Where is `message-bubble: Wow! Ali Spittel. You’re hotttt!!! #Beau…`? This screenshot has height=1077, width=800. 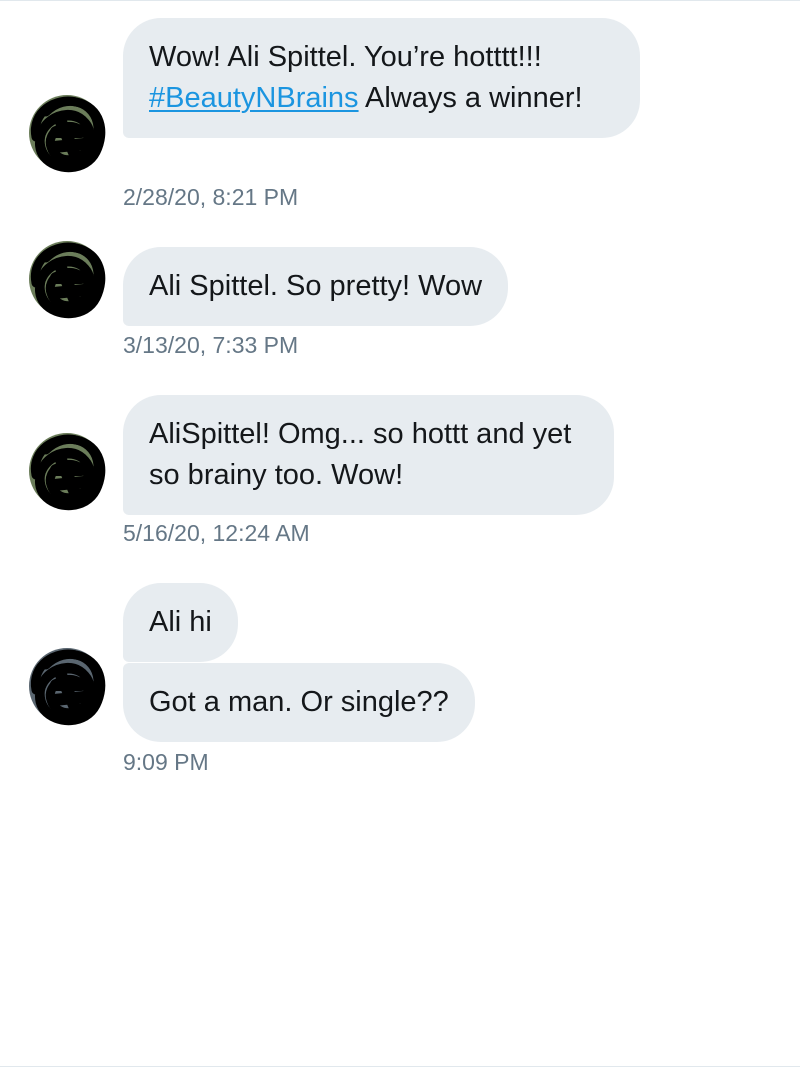
message-bubble: Wow! Ali Spittel. You’re hotttt!!! #Beau… is located at coordinates (381, 78).